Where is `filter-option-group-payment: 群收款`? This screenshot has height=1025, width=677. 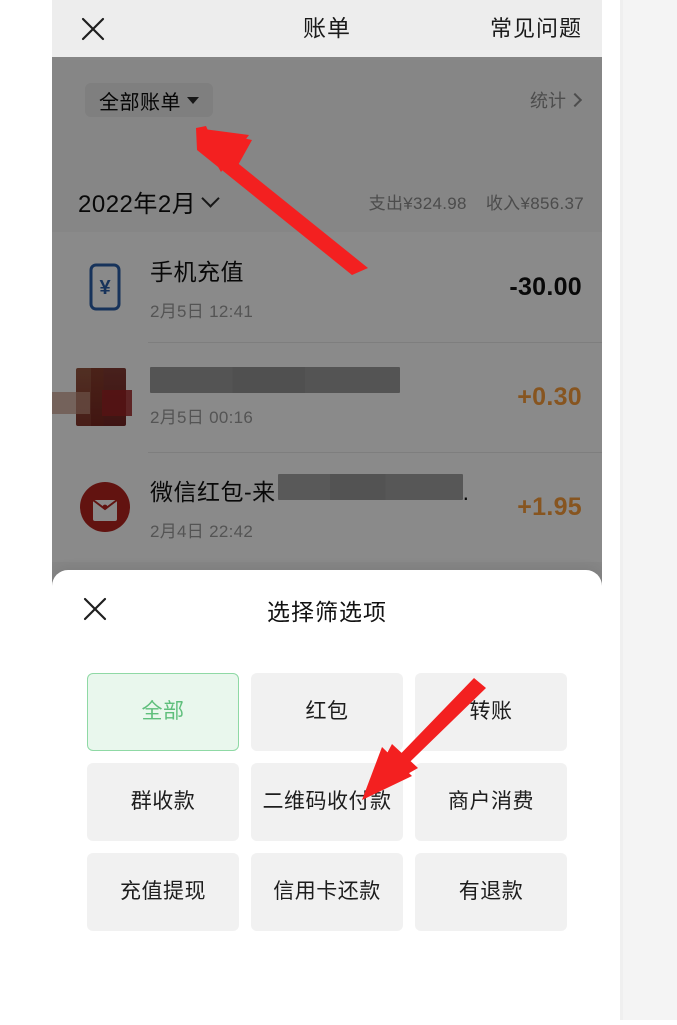 filter-option-group-payment: 群收款 is located at coordinates (163, 802).